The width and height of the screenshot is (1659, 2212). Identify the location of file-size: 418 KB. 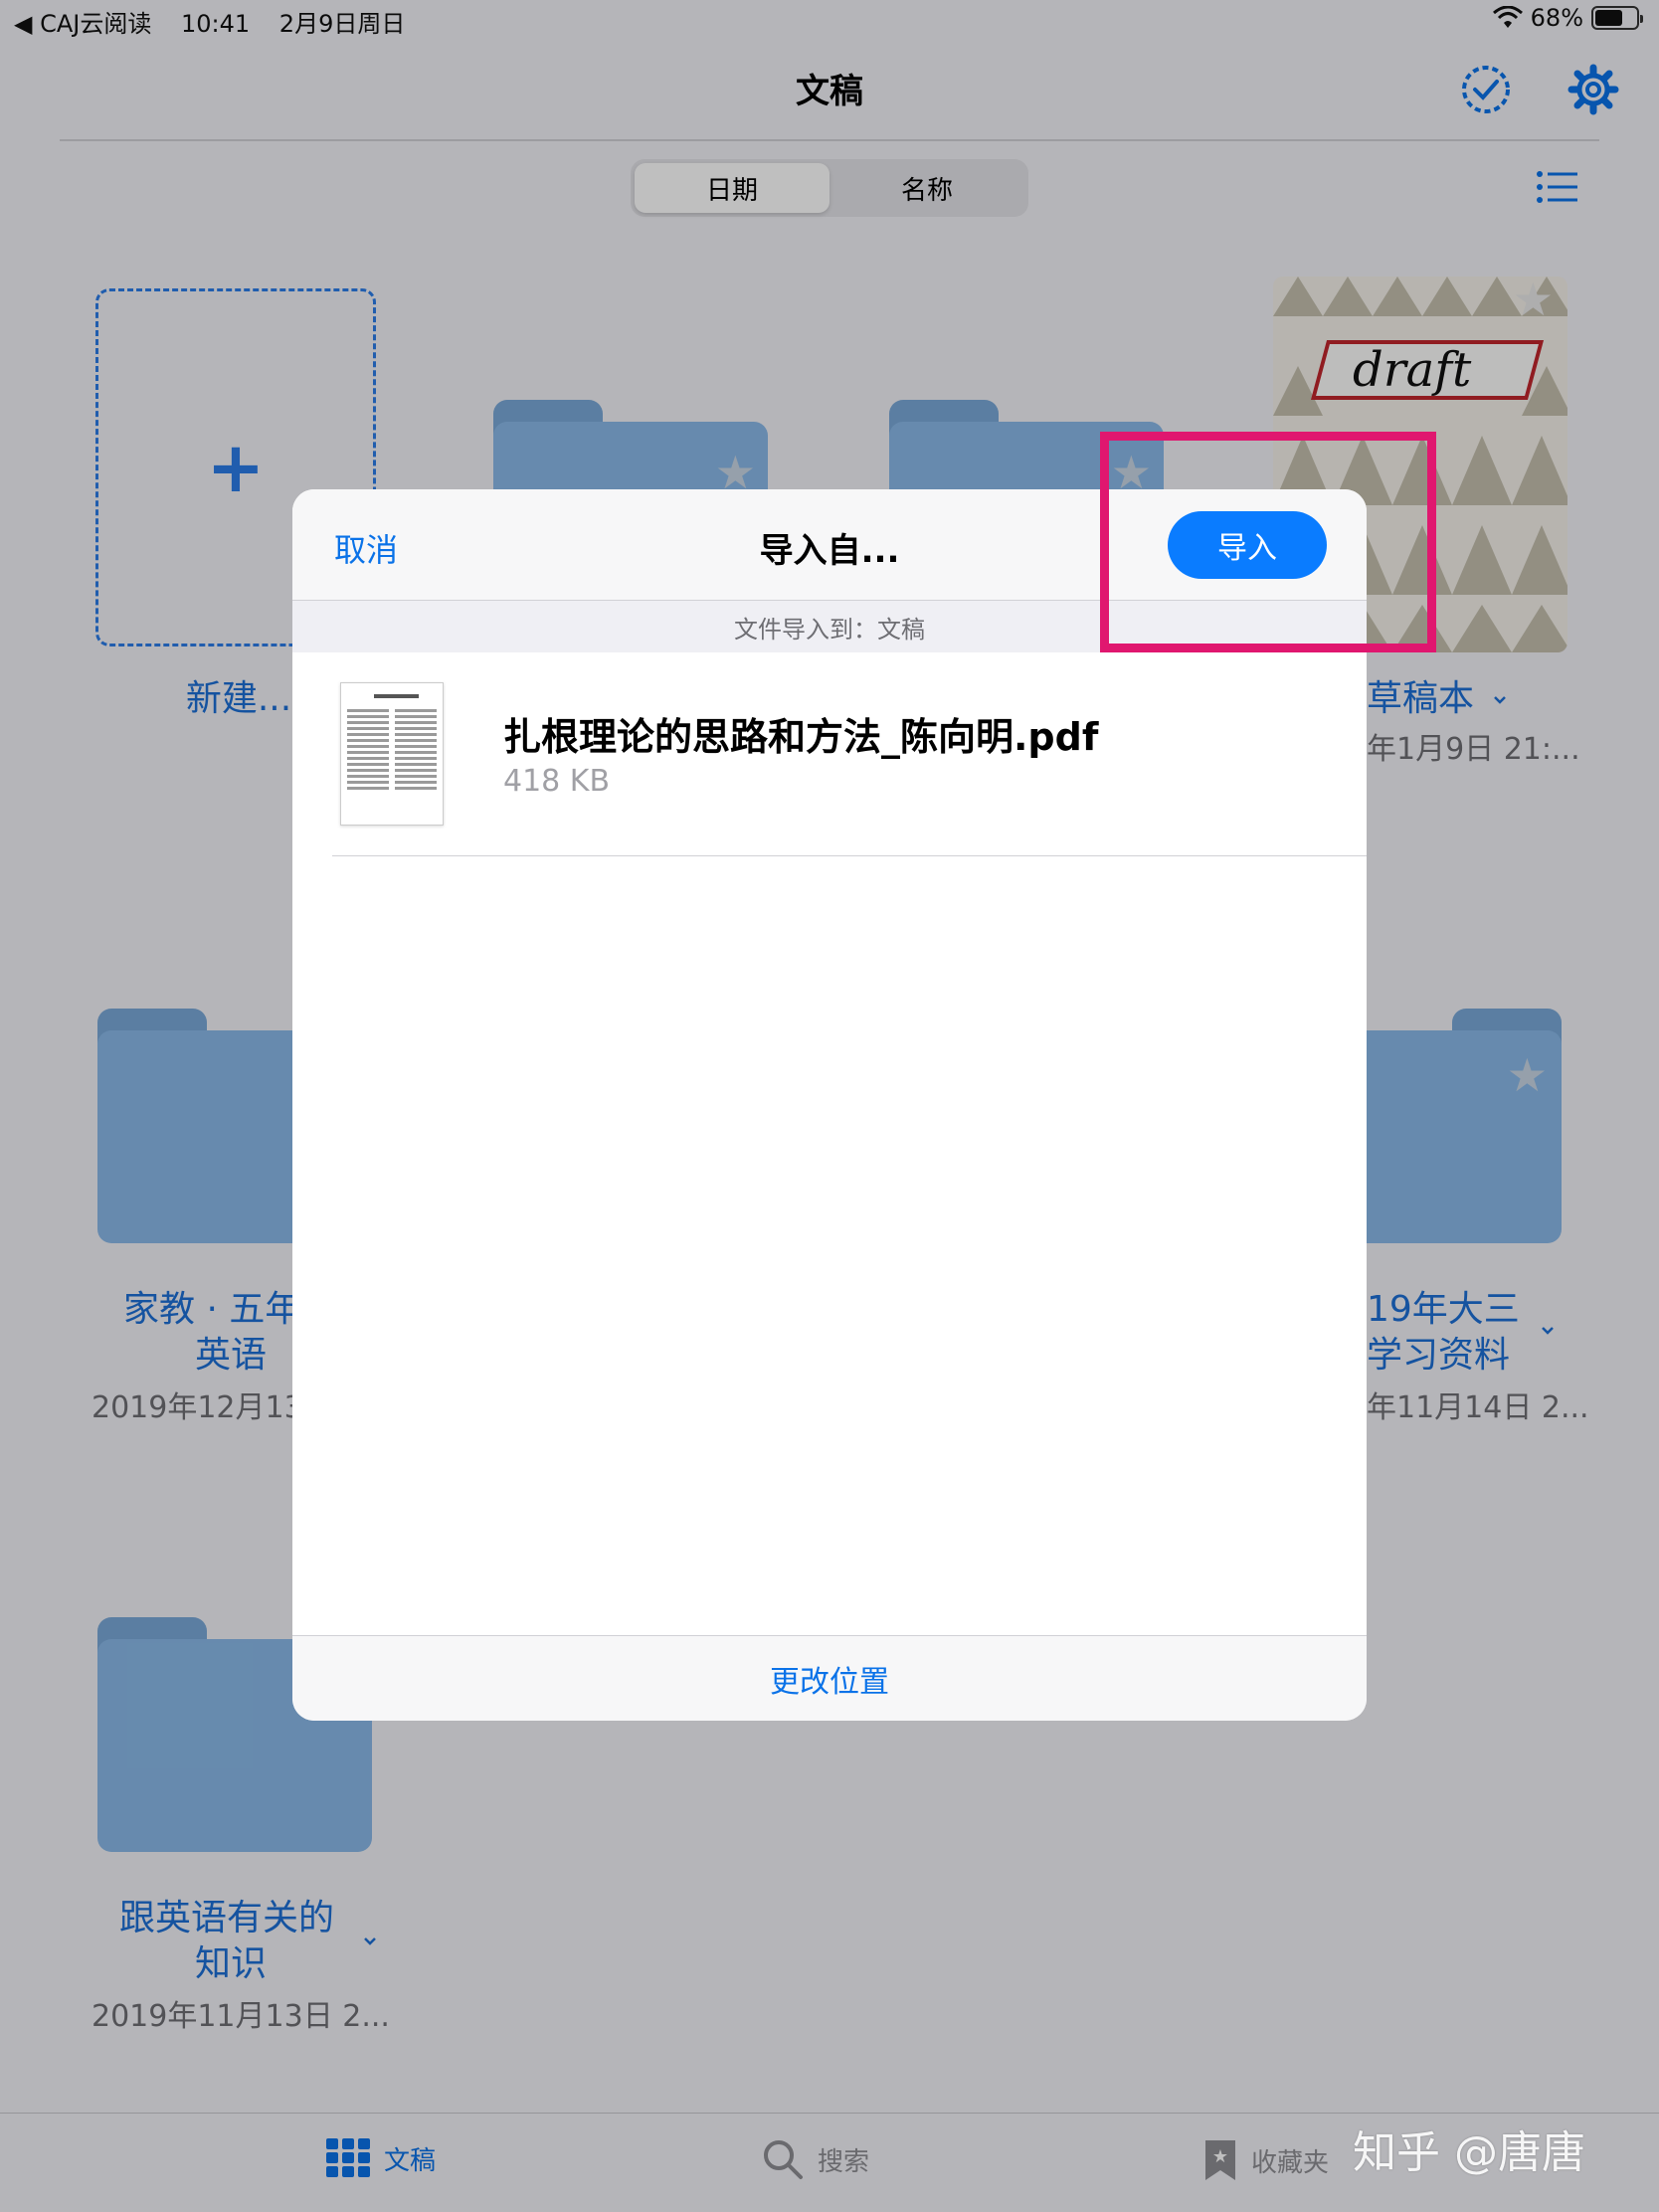
(557, 781).